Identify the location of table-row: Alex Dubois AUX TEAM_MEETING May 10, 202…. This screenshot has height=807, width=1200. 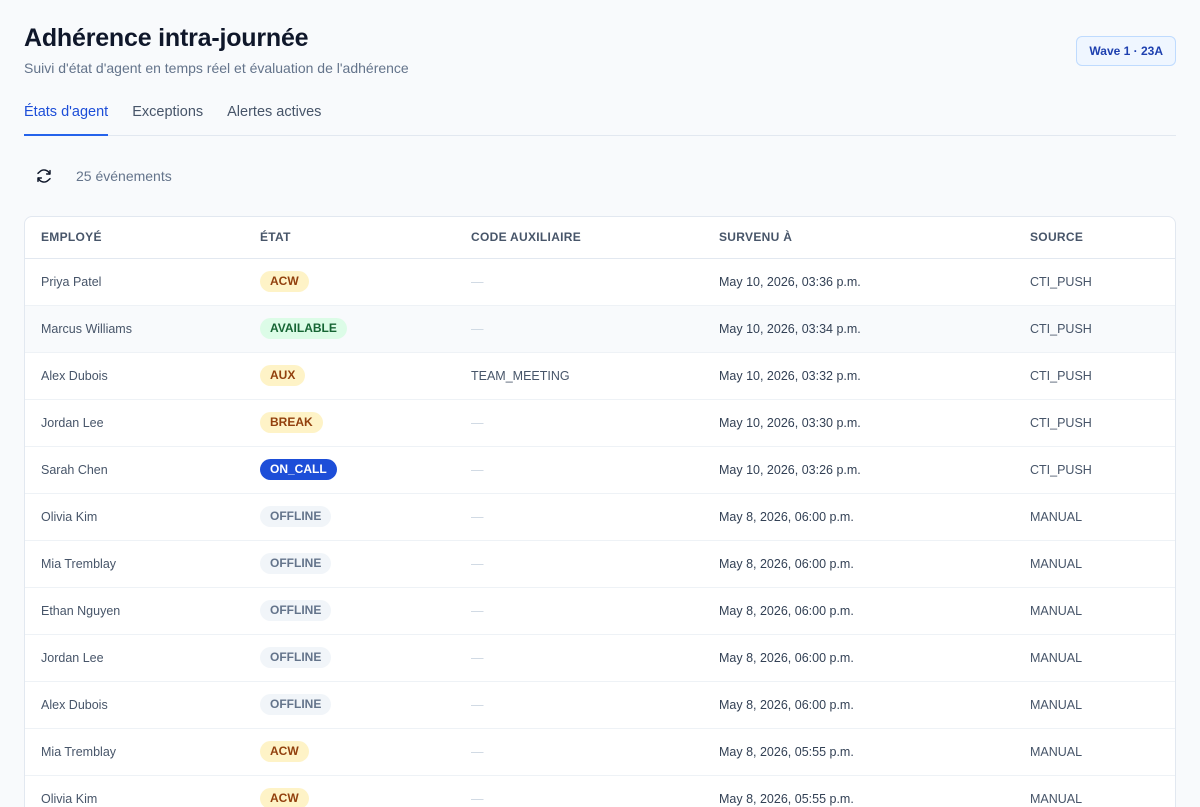
(600, 376).